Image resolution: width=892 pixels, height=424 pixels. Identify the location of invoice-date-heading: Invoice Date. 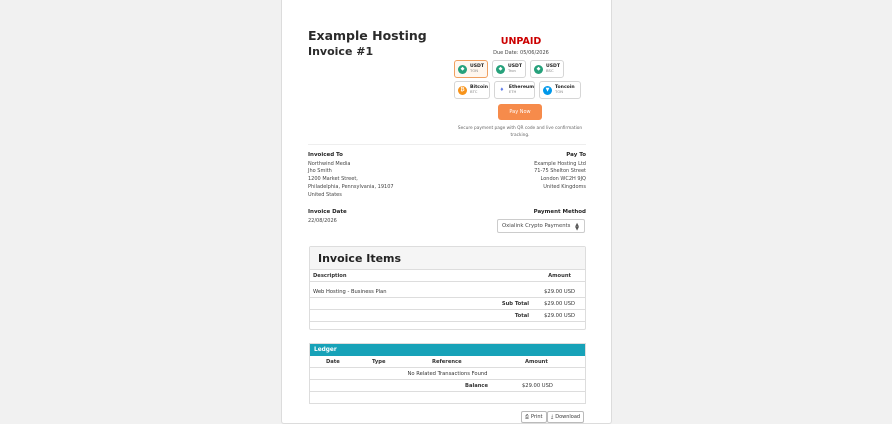
(327, 212).